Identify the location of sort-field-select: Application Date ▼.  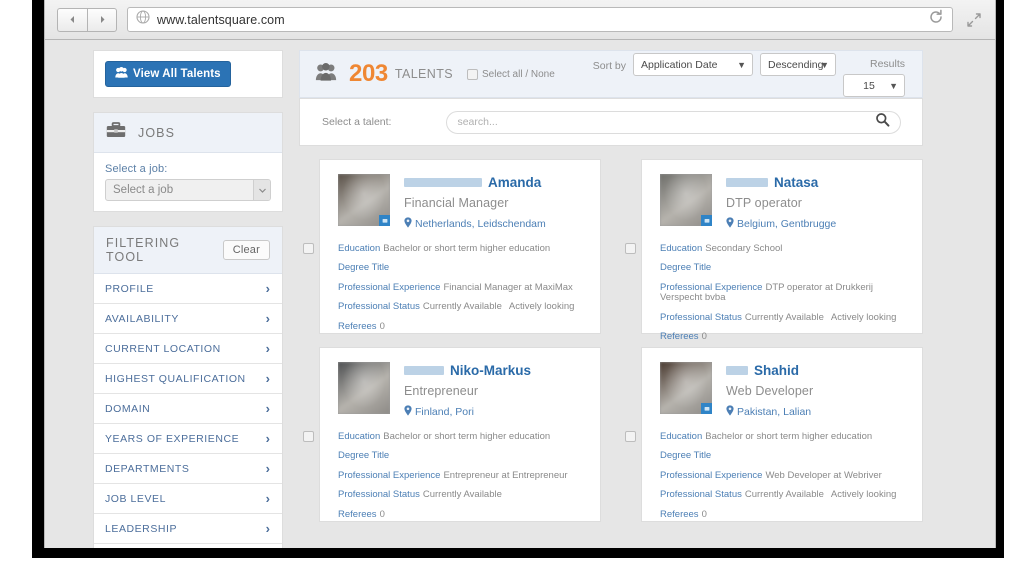
(693, 64).